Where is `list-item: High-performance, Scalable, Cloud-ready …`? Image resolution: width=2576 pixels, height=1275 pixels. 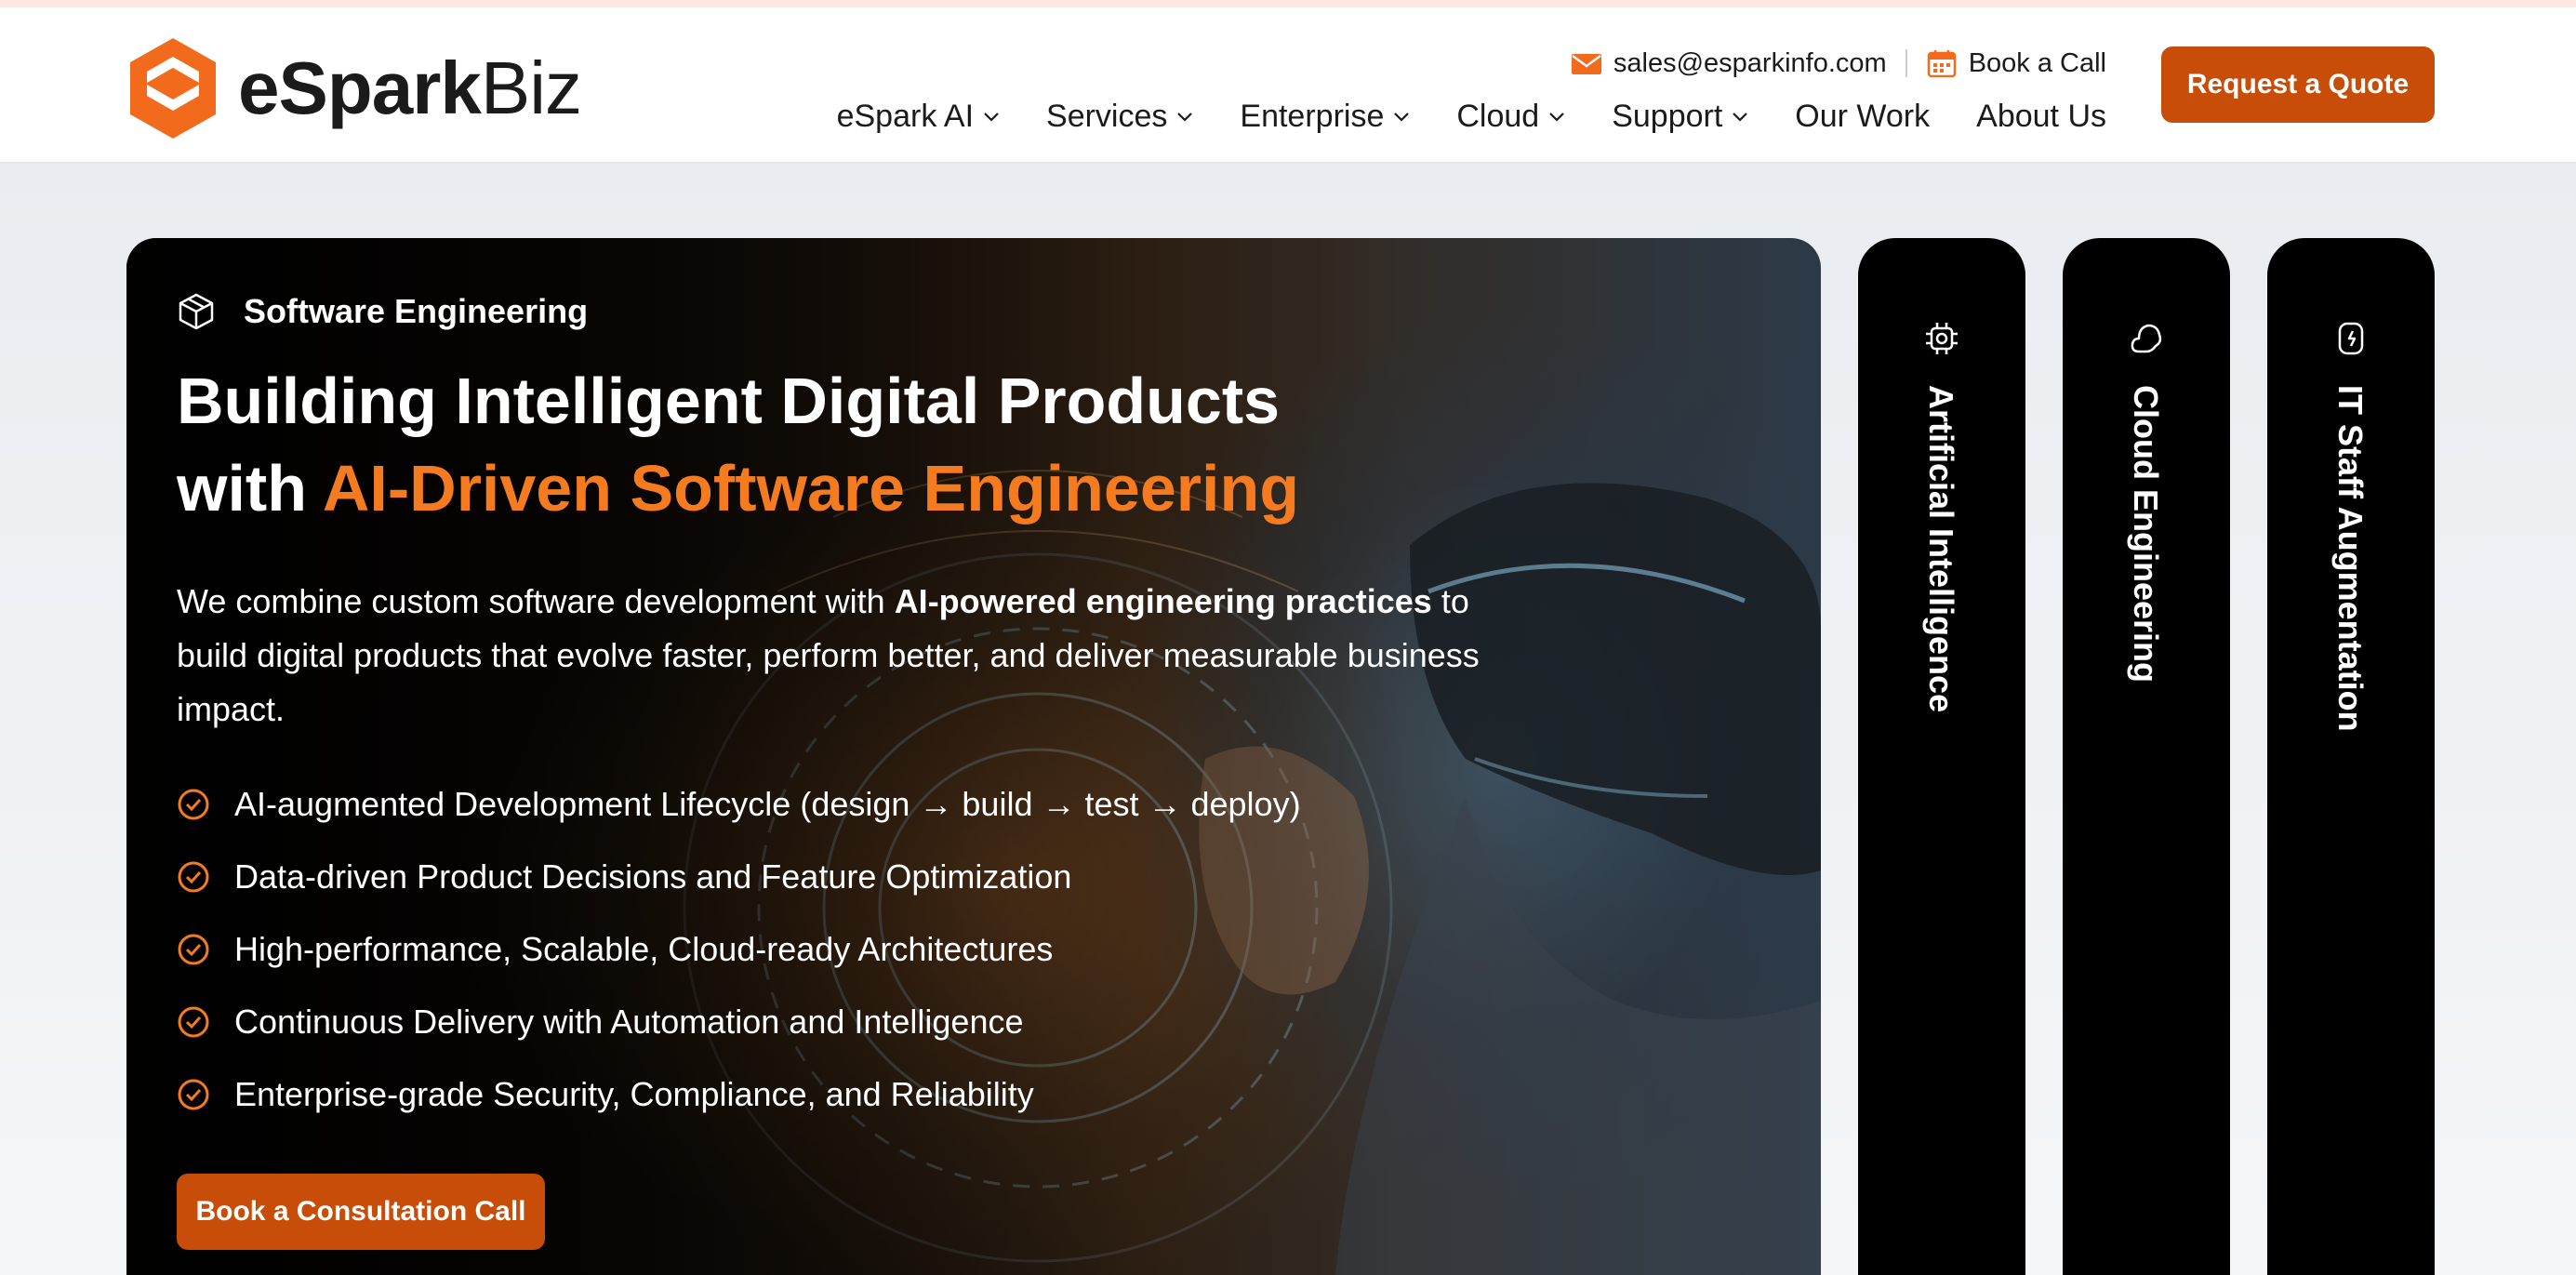 list-item: High-performance, Scalable, Cloud-ready … is located at coordinates (739, 949).